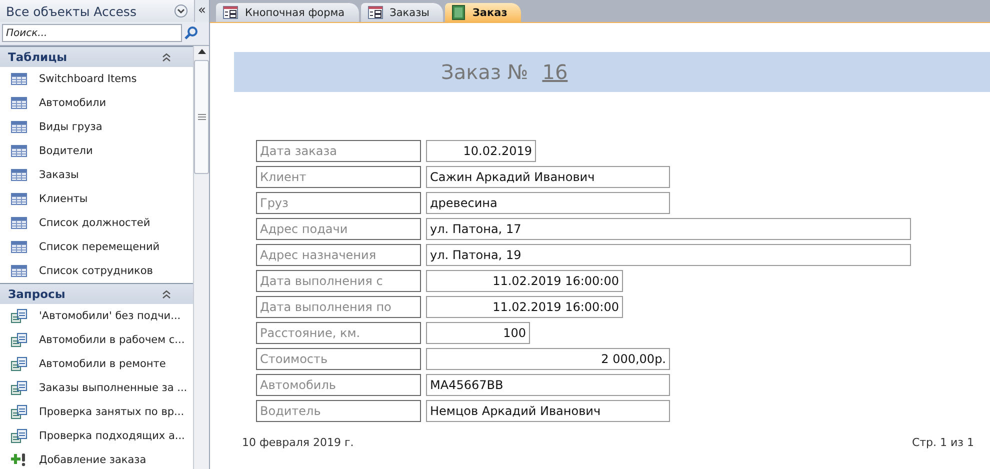  I want to click on nav-item: Автомобили, so click(96, 103).